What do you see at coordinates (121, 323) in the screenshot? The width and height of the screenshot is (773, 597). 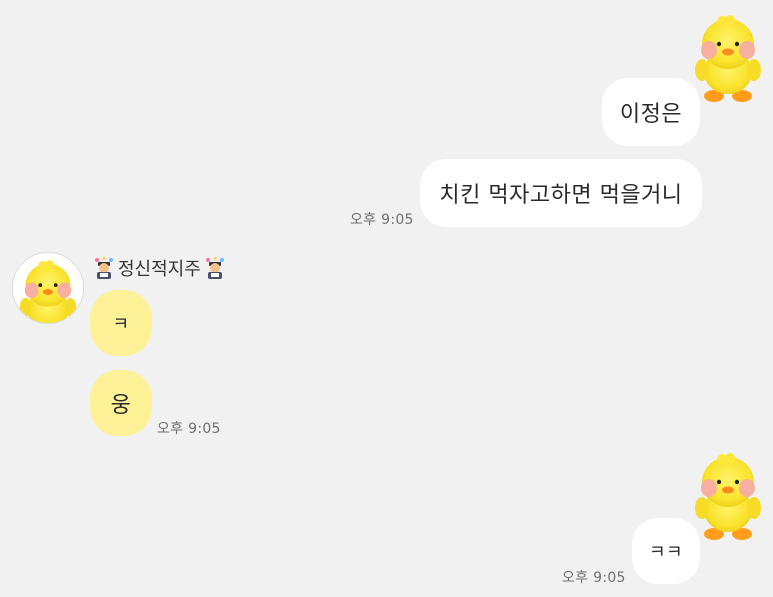 I see `message-bubble-incoming: ㅋ` at bounding box center [121, 323].